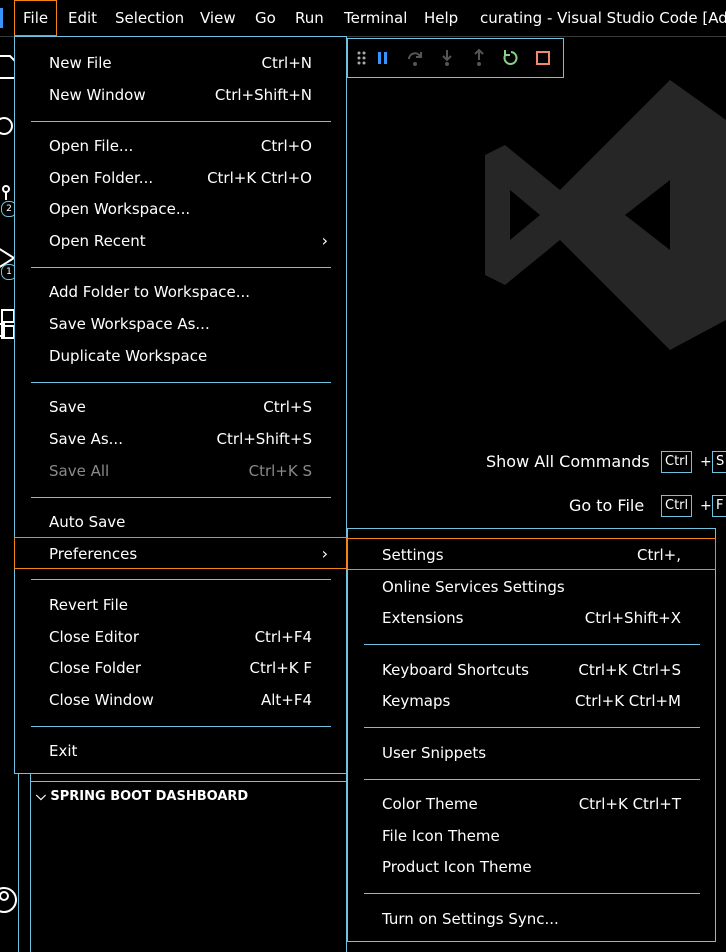  I want to click on menu-item-exit: Exit, so click(180, 751).